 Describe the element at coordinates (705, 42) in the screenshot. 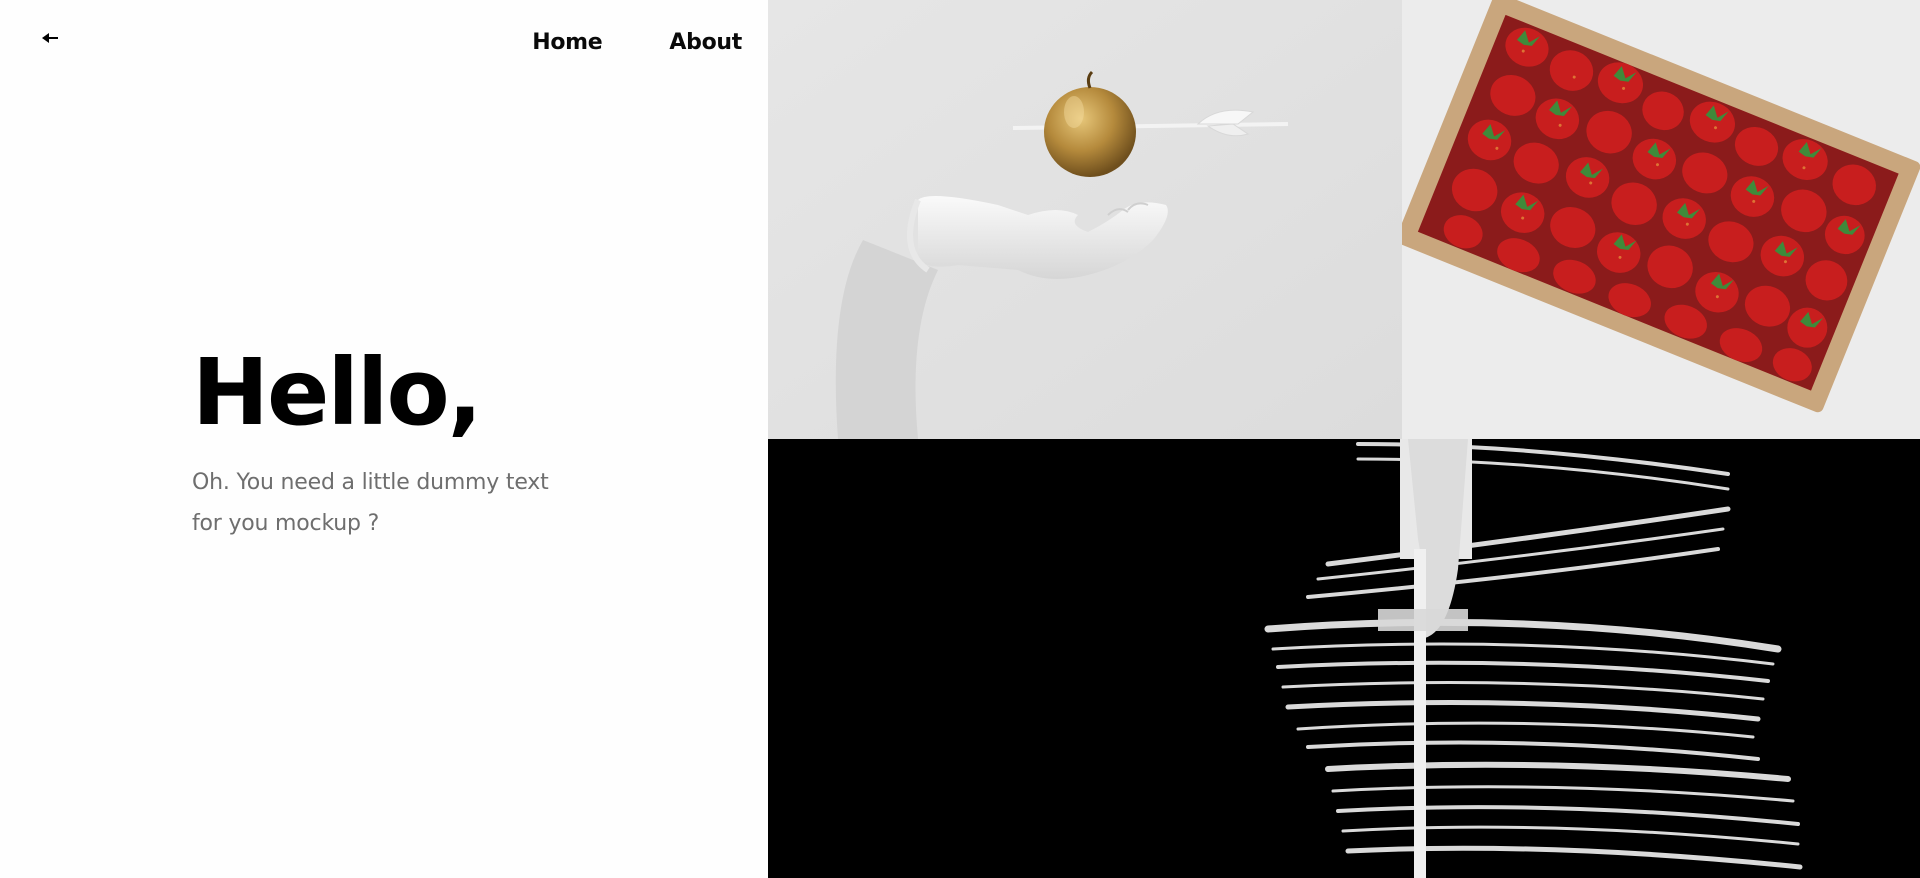

I see `nav-about-link: About` at that location.